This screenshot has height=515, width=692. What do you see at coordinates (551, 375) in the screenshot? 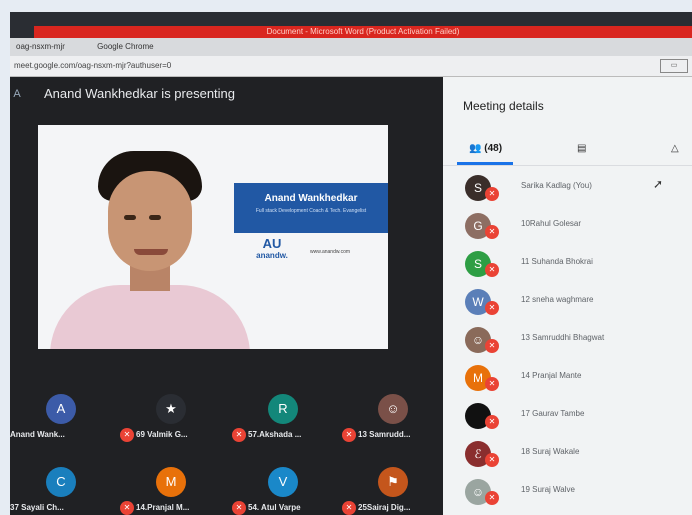
I see `participant-name: 14 Pranjal Mante` at bounding box center [551, 375].